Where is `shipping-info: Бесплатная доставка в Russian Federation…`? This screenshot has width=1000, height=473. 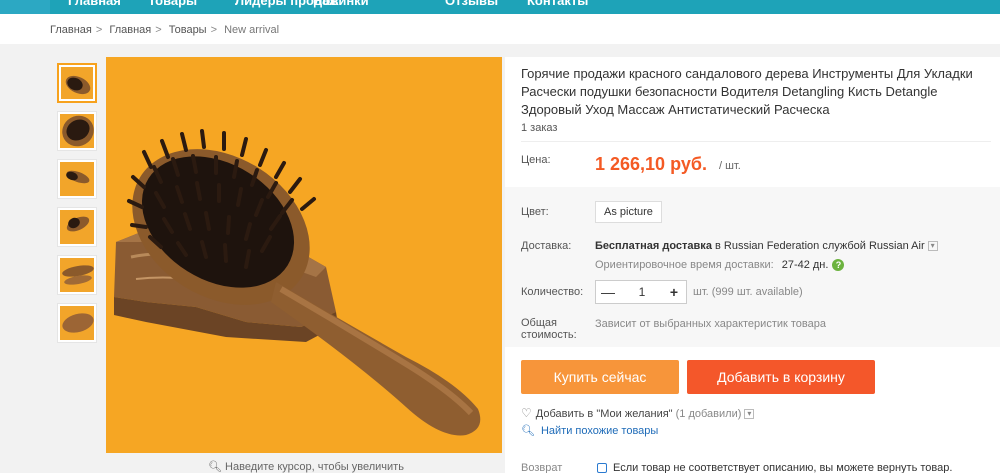
shipping-info: Бесплатная доставка в Russian Federation… is located at coordinates (766, 246).